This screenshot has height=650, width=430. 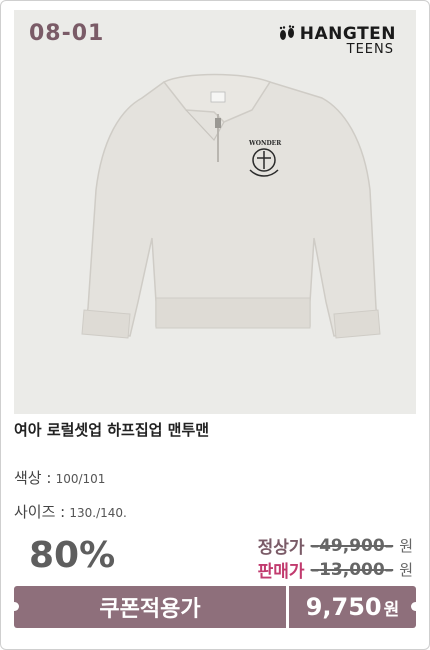 What do you see at coordinates (406, 570) in the screenshot?
I see `sale-price-unit: 원` at bounding box center [406, 570].